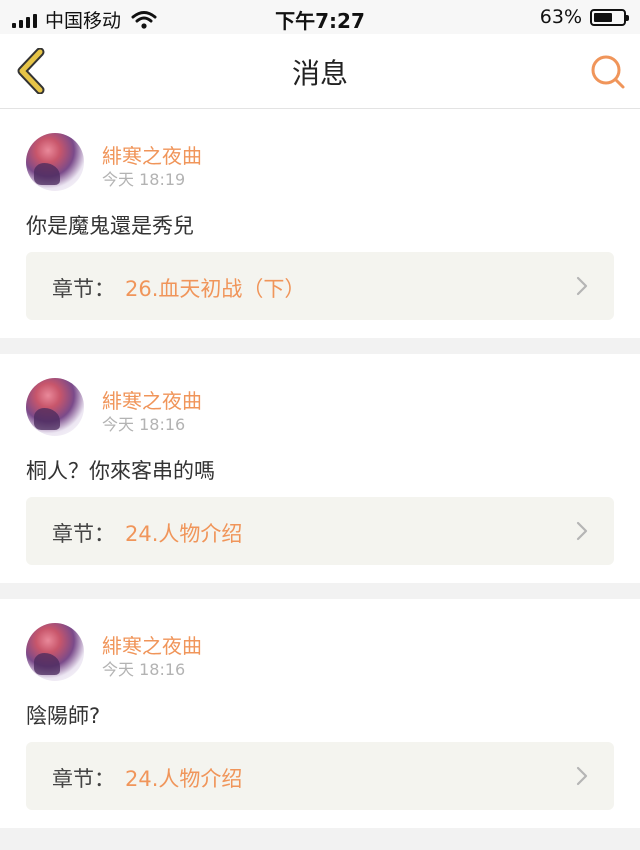 Image resolution: width=640 pixels, height=850 pixels. I want to click on message-text: 陰陽師?, so click(63, 716).